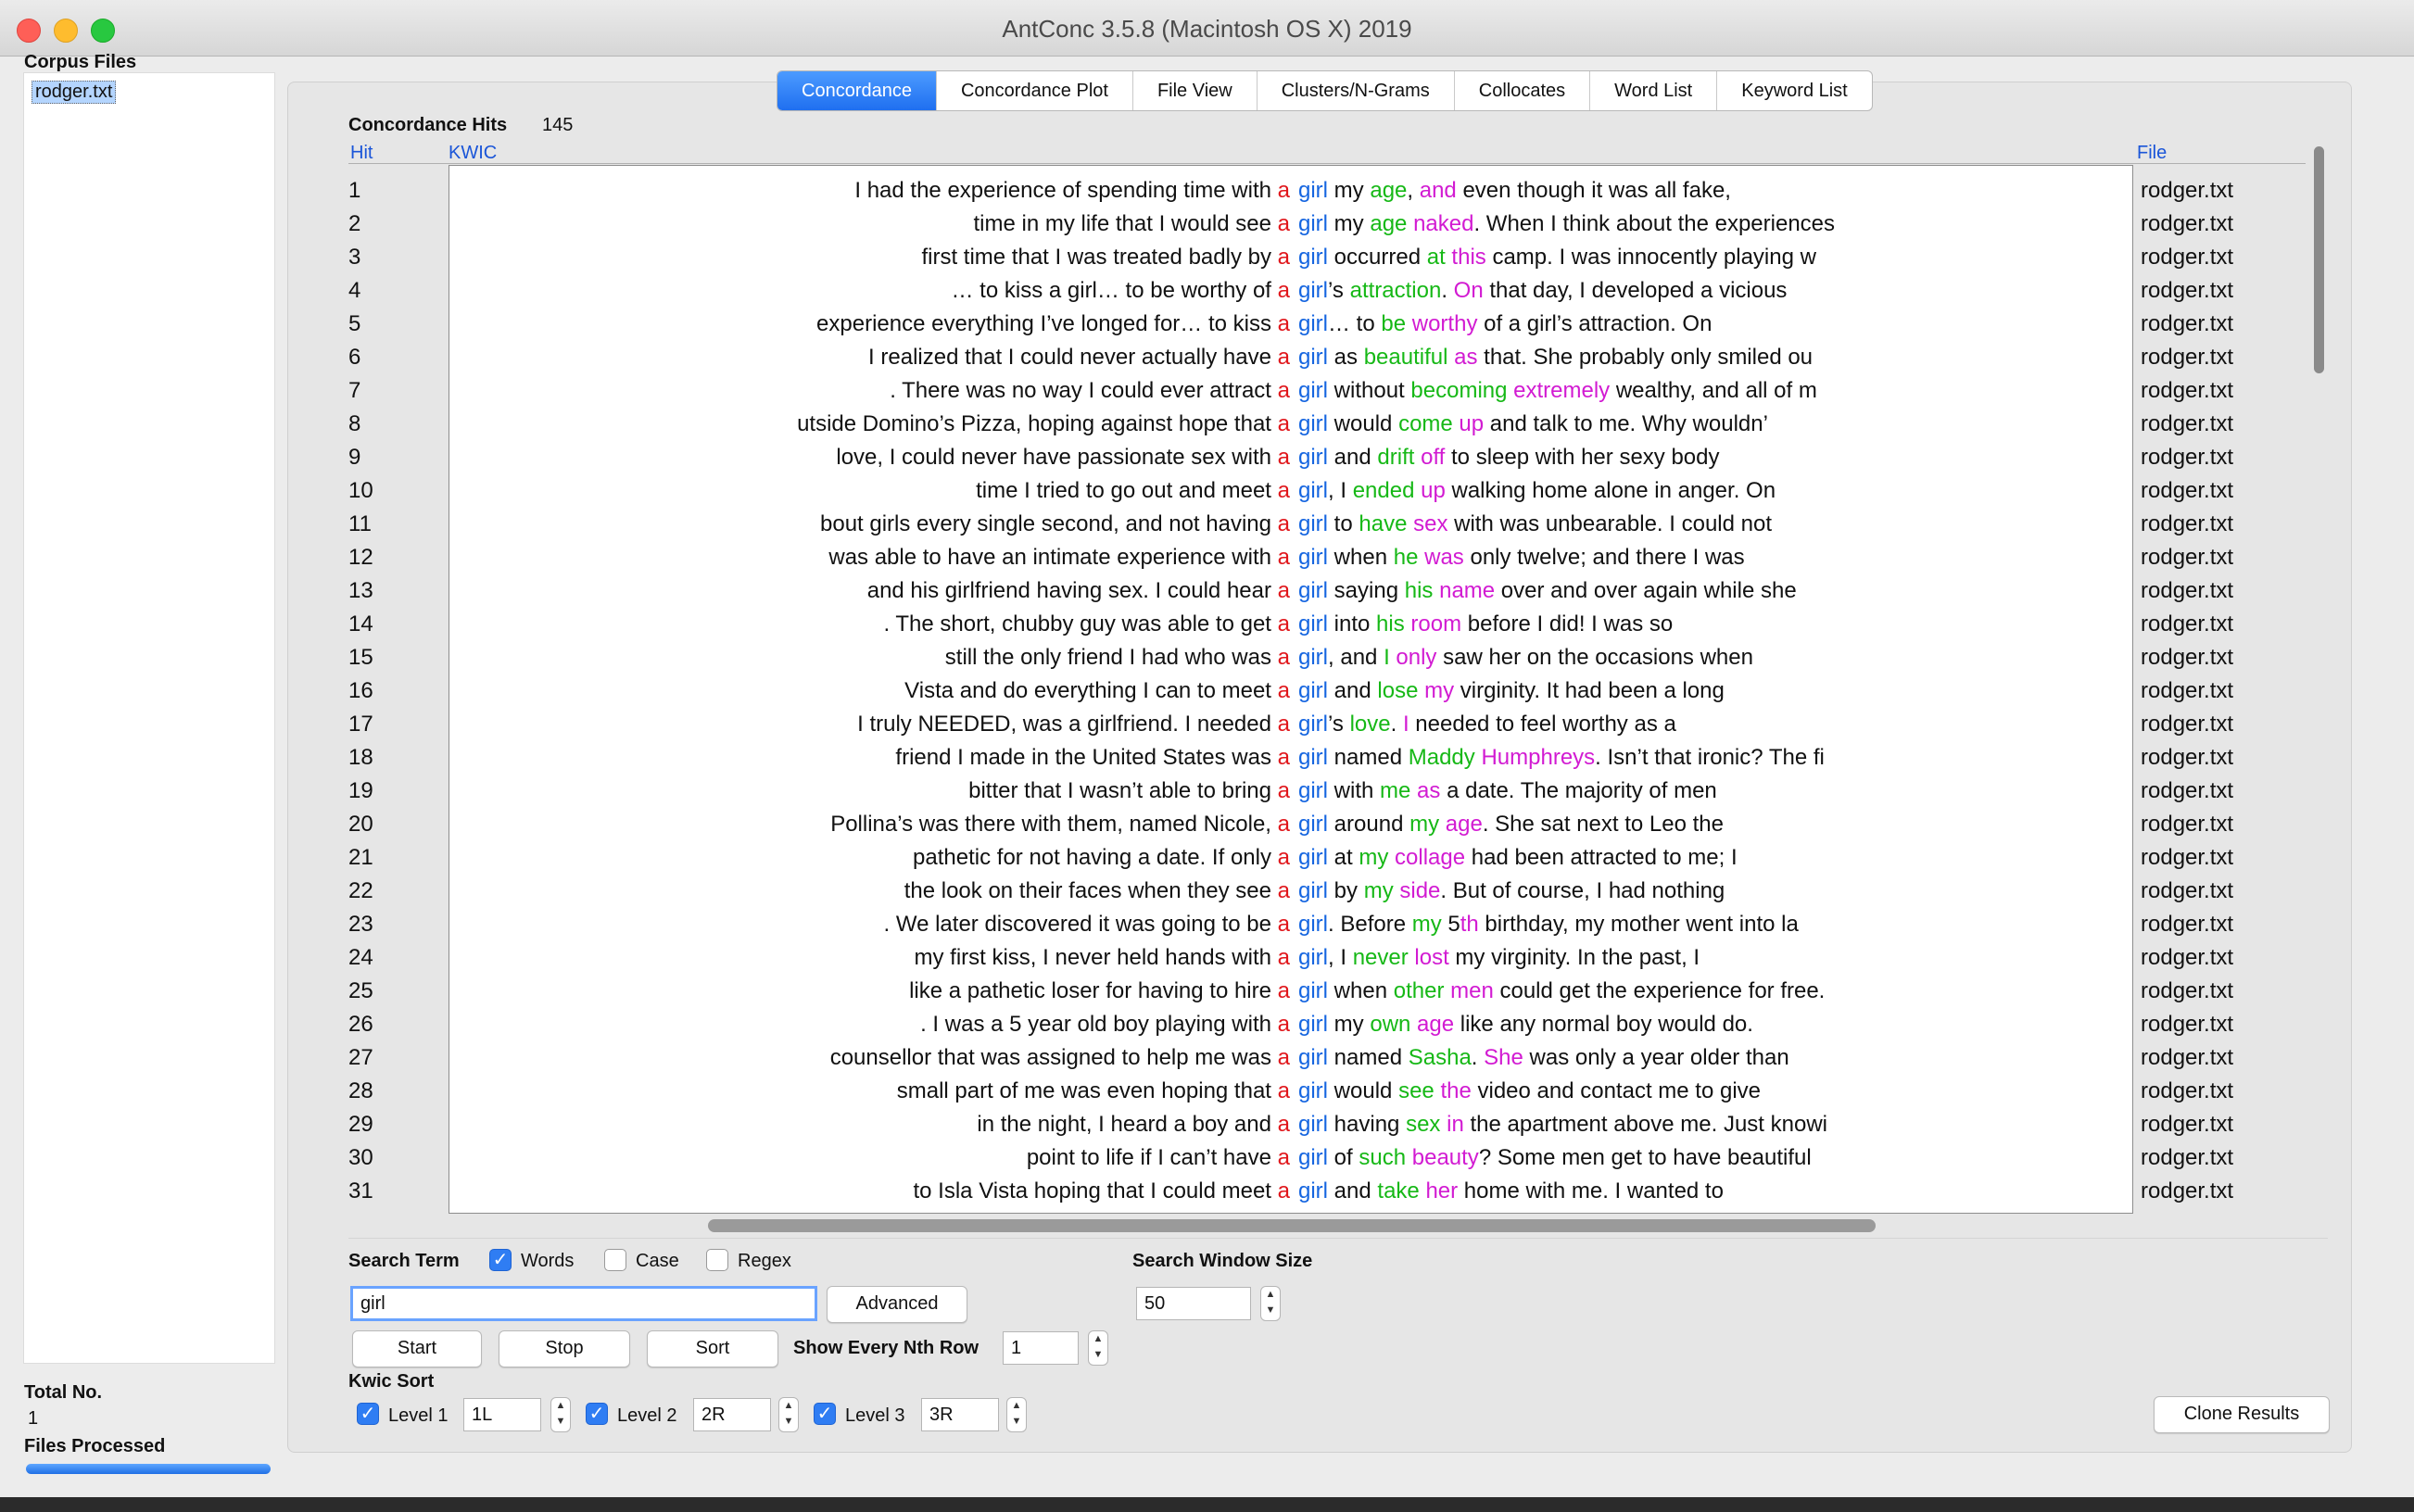 Image resolution: width=2414 pixels, height=1512 pixels. Describe the element at coordinates (1193, 1303) in the screenshot. I see `search-window-size-input` at that location.